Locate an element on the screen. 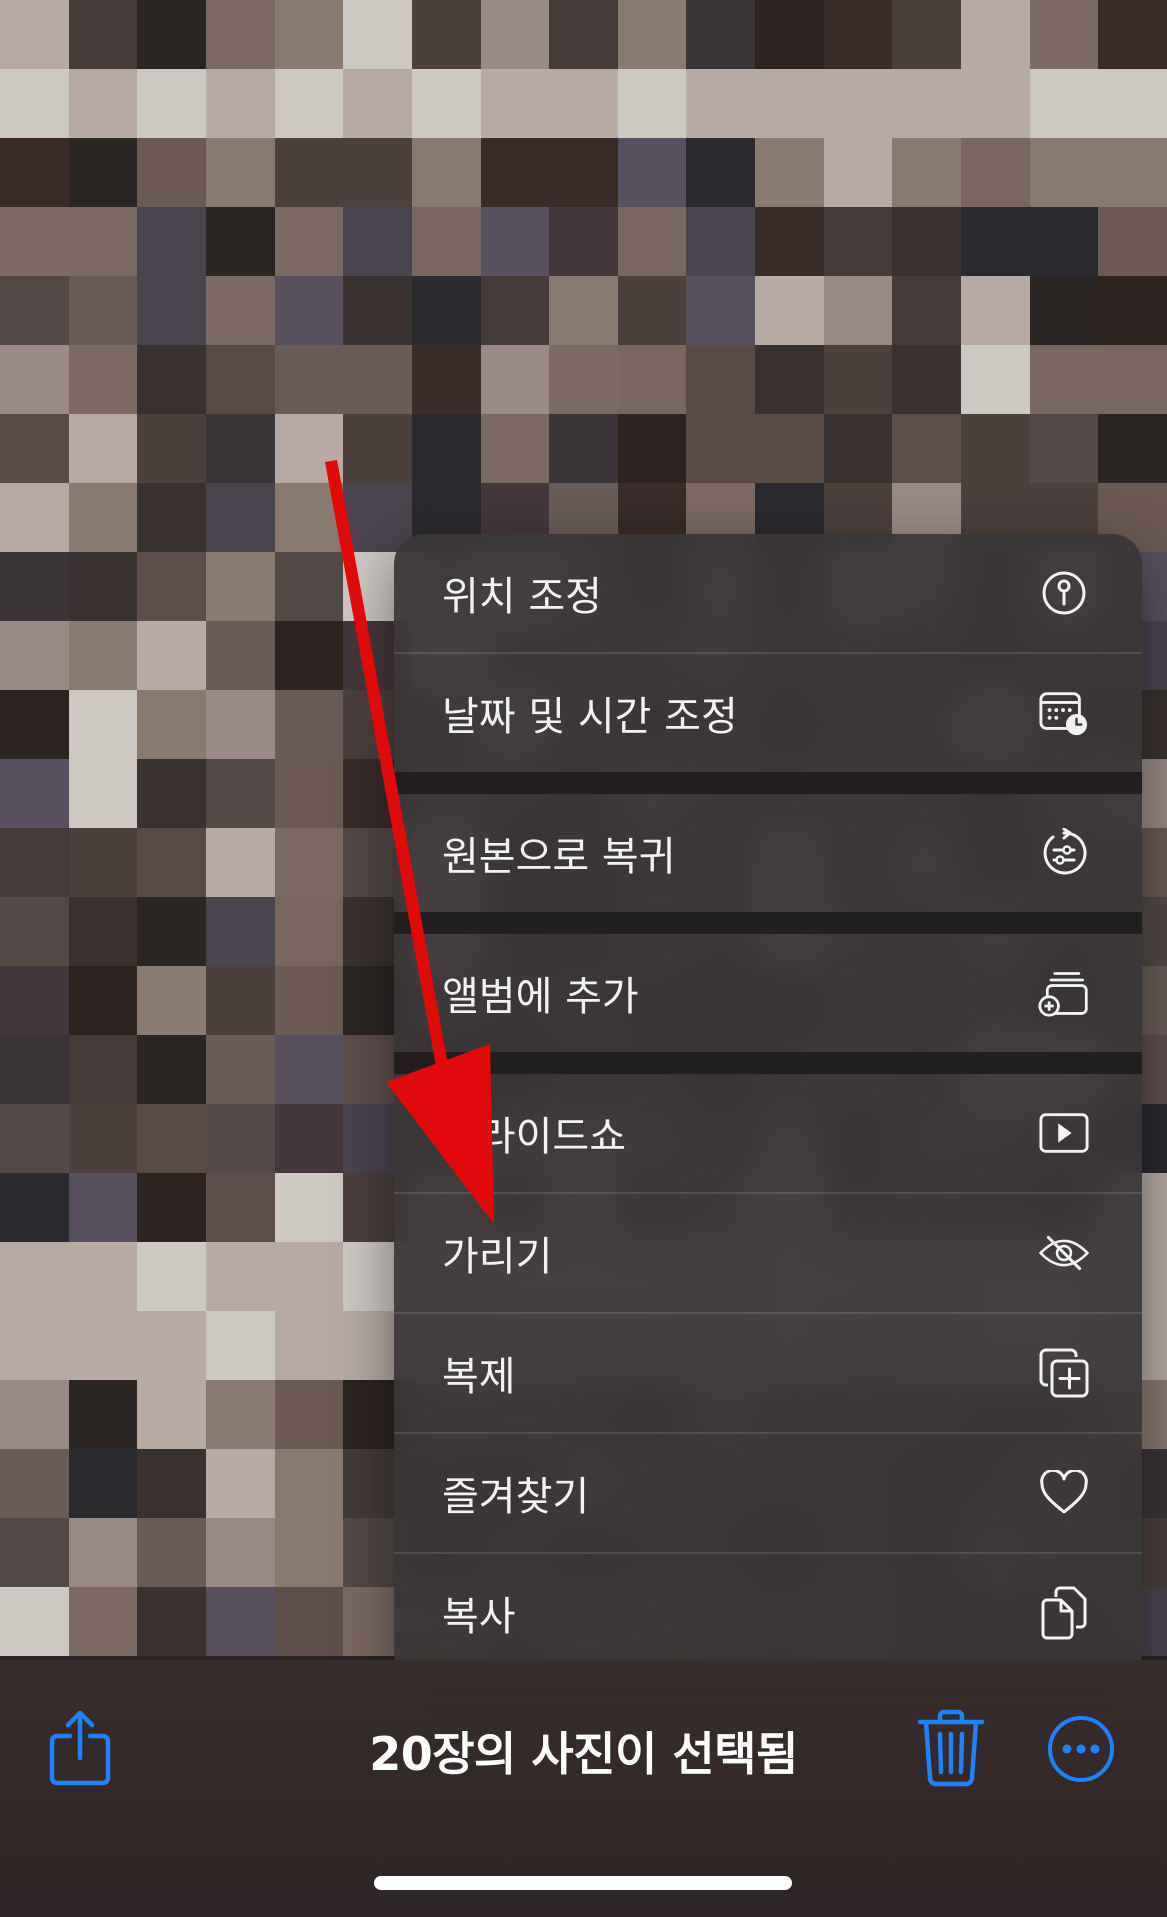  menu-item-label: 복제 is located at coordinates (479, 1377).